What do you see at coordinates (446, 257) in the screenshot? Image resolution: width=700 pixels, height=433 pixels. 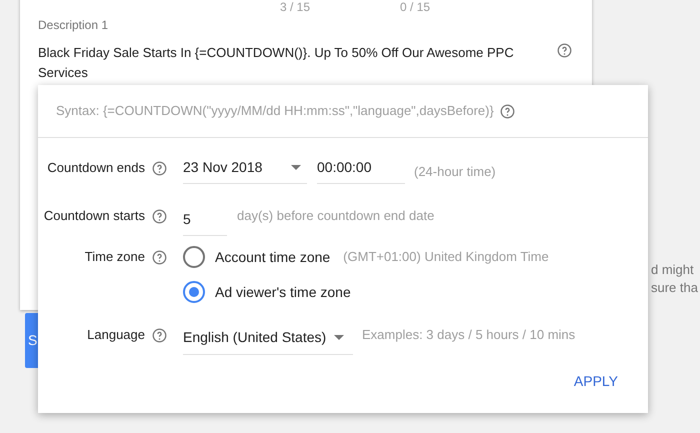 I see `hint-text: (GMT+01:00) United Kingdom Time` at bounding box center [446, 257].